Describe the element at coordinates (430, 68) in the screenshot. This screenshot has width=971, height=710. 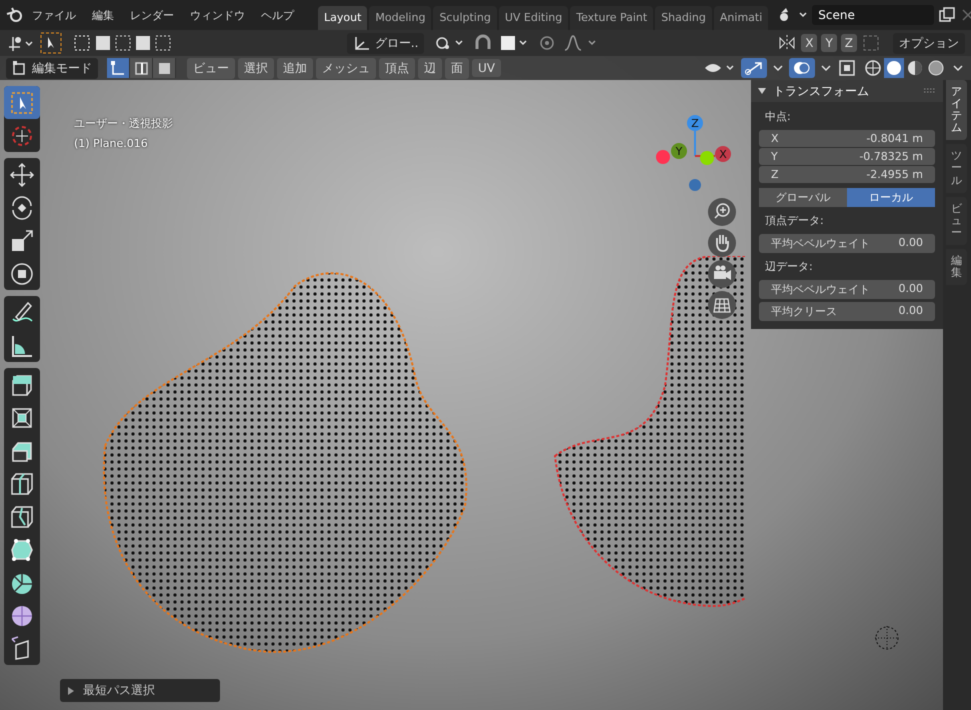
I see `header-menu: 辺` at that location.